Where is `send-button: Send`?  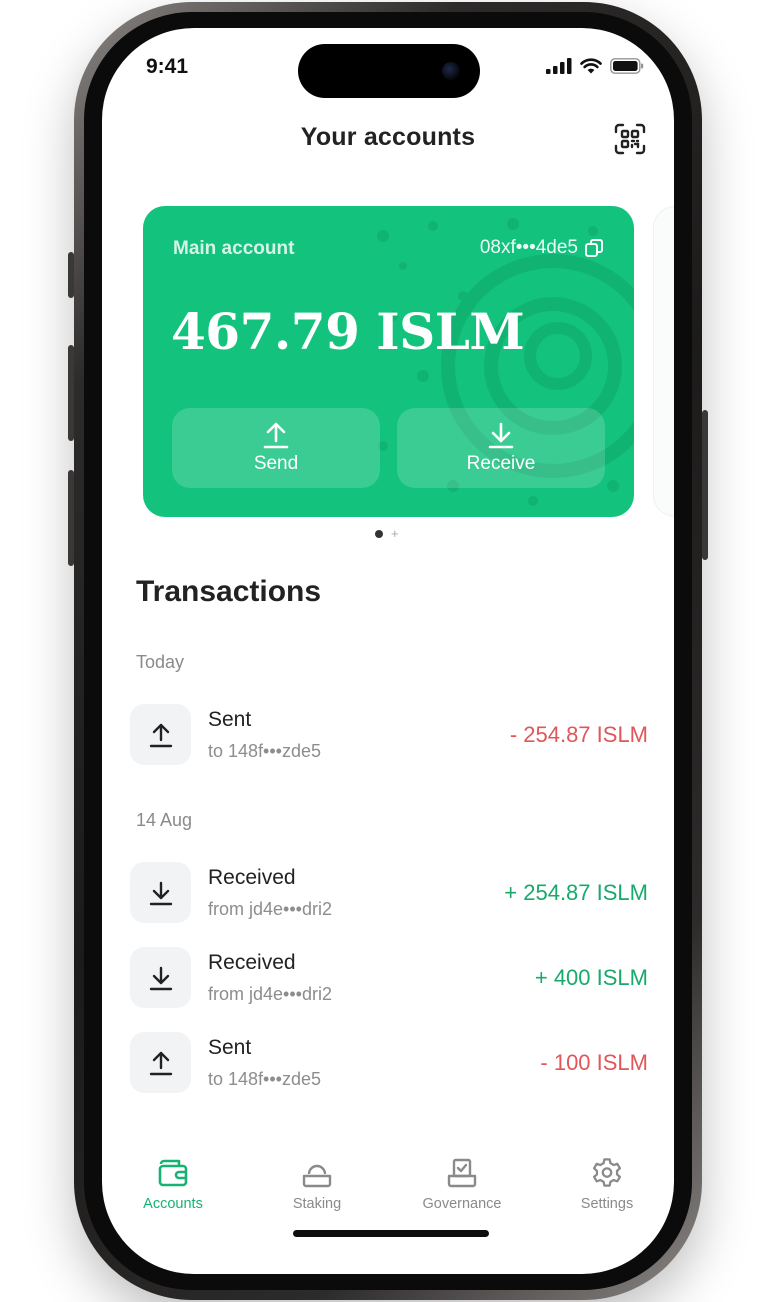
send-button: Send is located at coordinates (276, 448).